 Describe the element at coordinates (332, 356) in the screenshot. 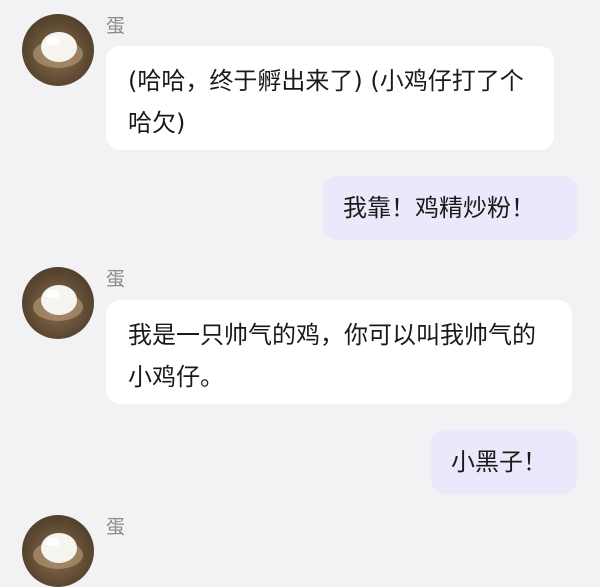

I see `message-text: 我是一只帅气的鸡，你可以叫我帅气的小鸡仔。` at that location.